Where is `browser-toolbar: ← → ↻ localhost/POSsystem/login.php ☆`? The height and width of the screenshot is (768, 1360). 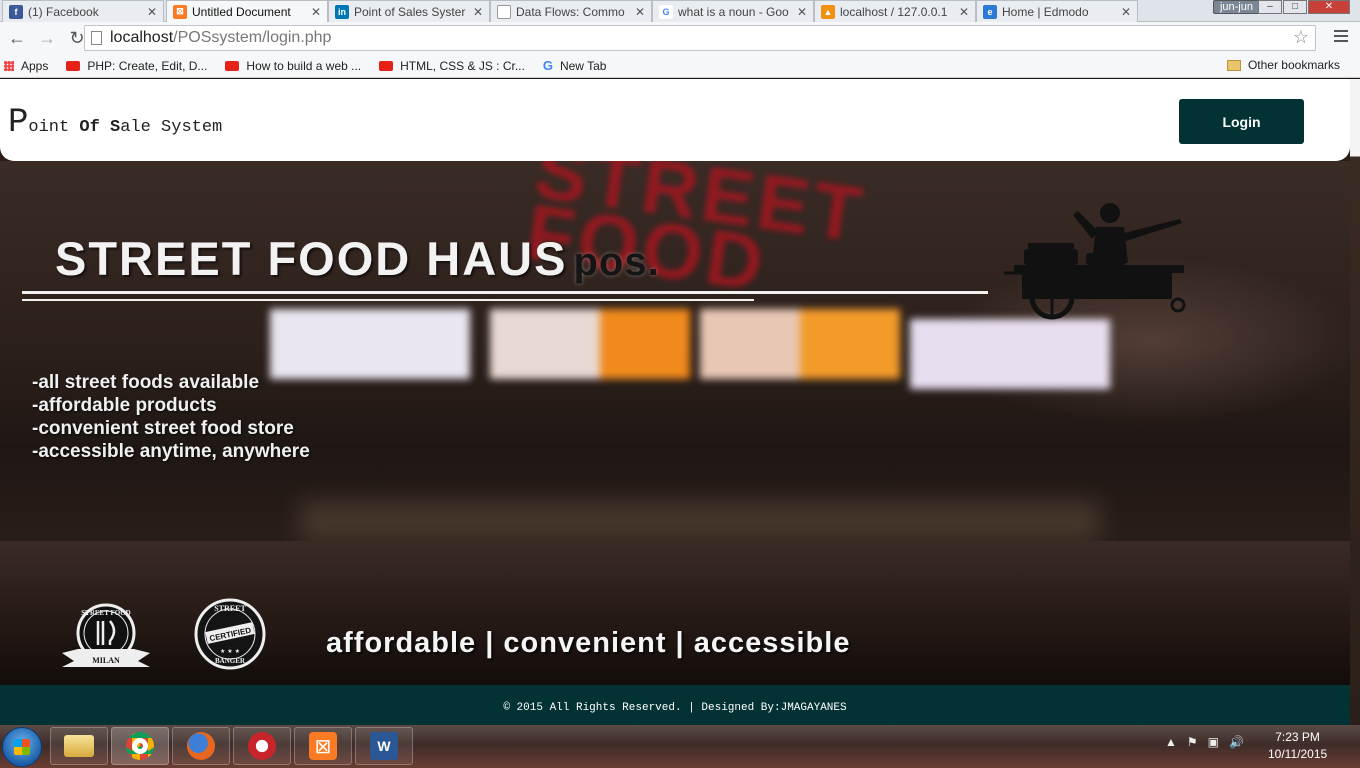 browser-toolbar: ← → ↻ localhost/POSsystem/login.php ☆ is located at coordinates (680, 38).